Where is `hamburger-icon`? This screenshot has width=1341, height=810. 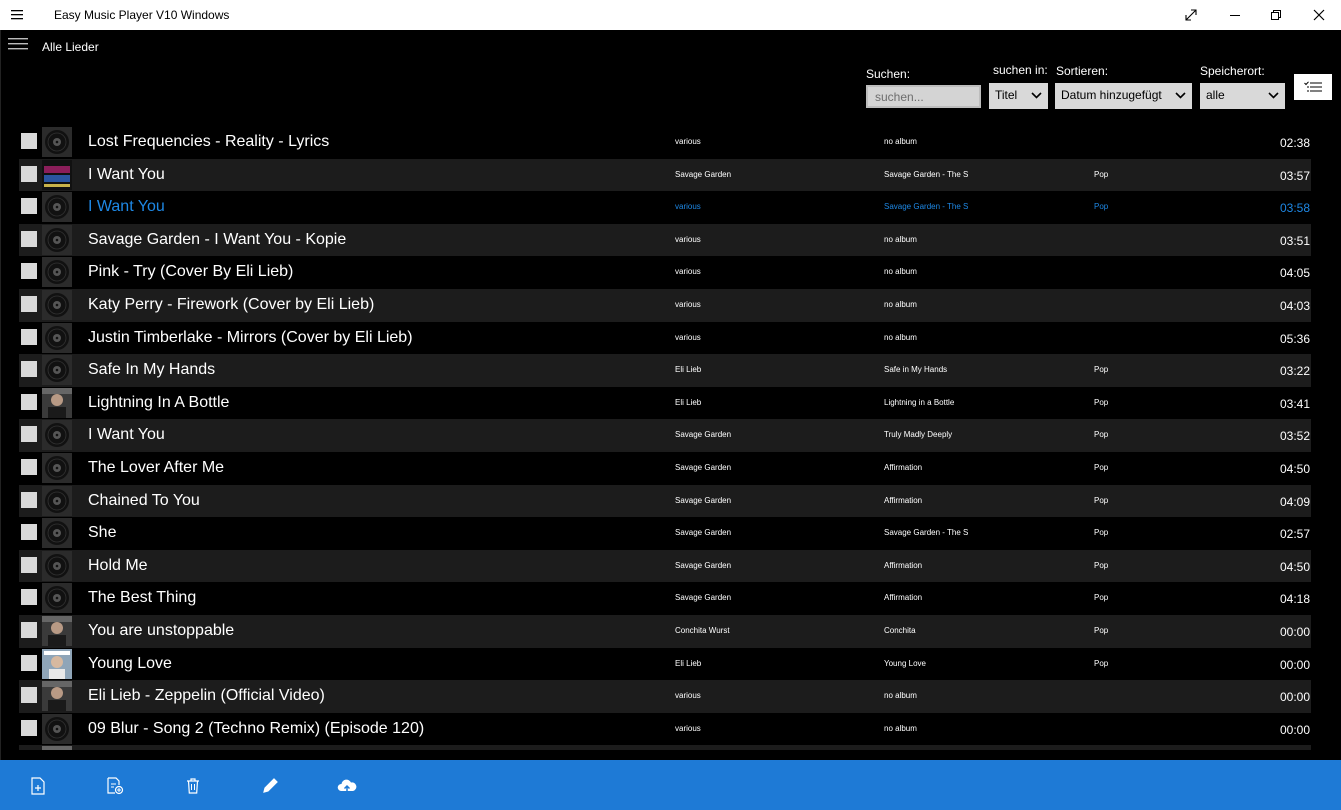
hamburger-icon is located at coordinates (18, 15).